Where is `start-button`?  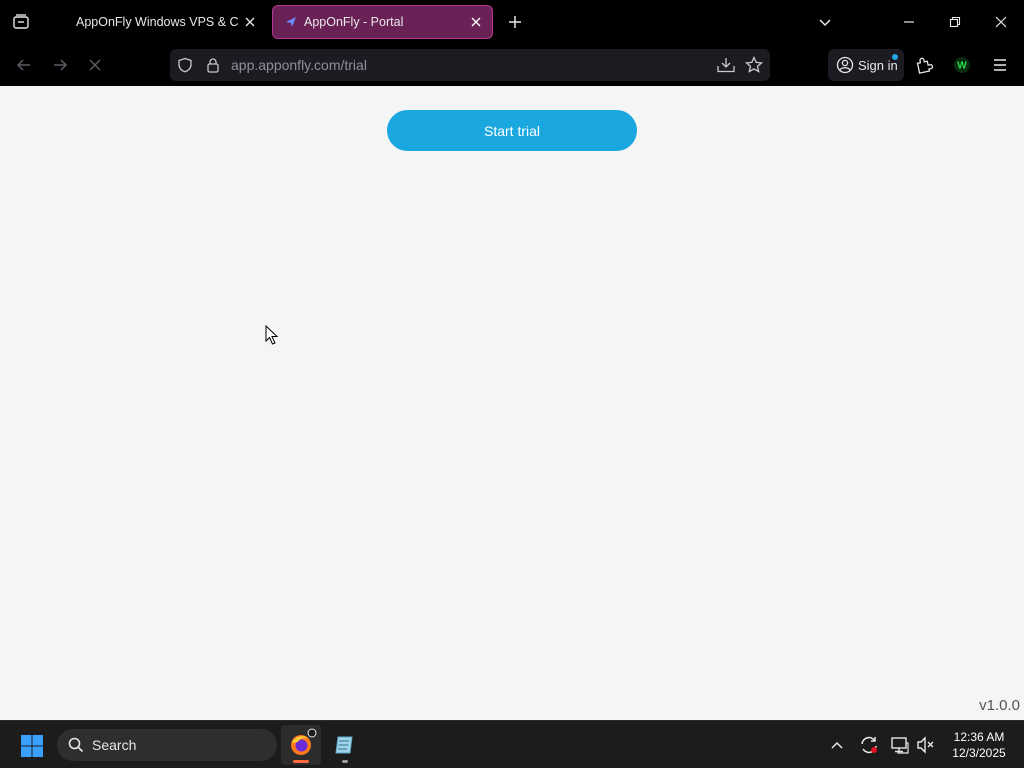 start-button is located at coordinates (32, 746).